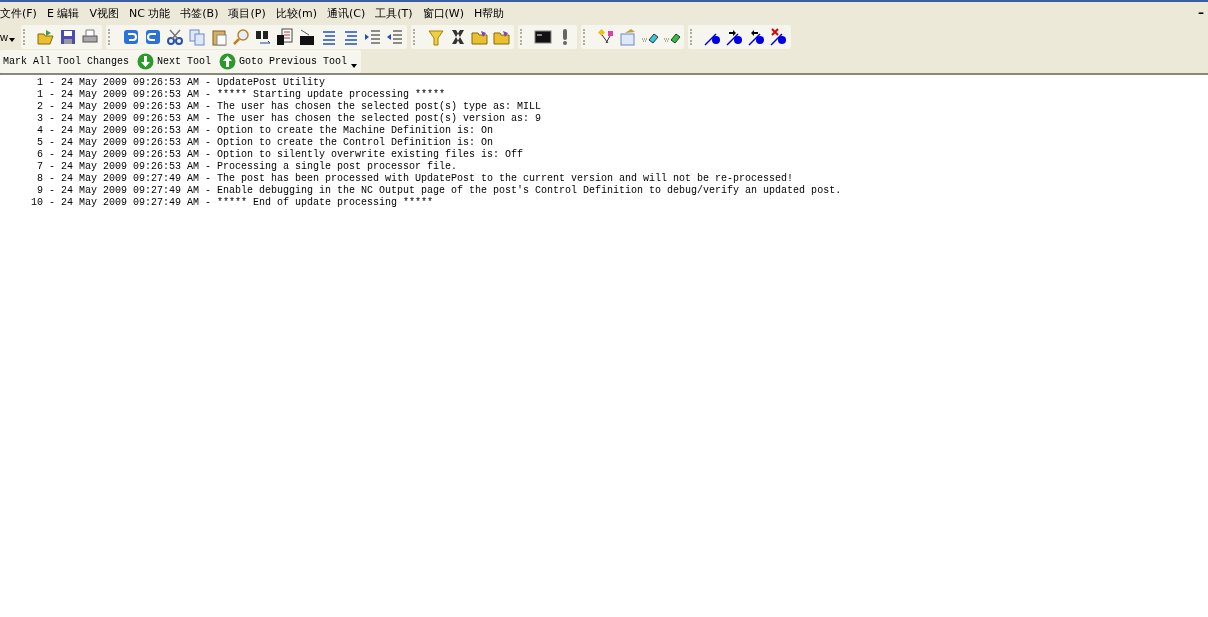 This screenshot has height=617, width=1208. I want to click on outdent-icon, so click(394, 37).